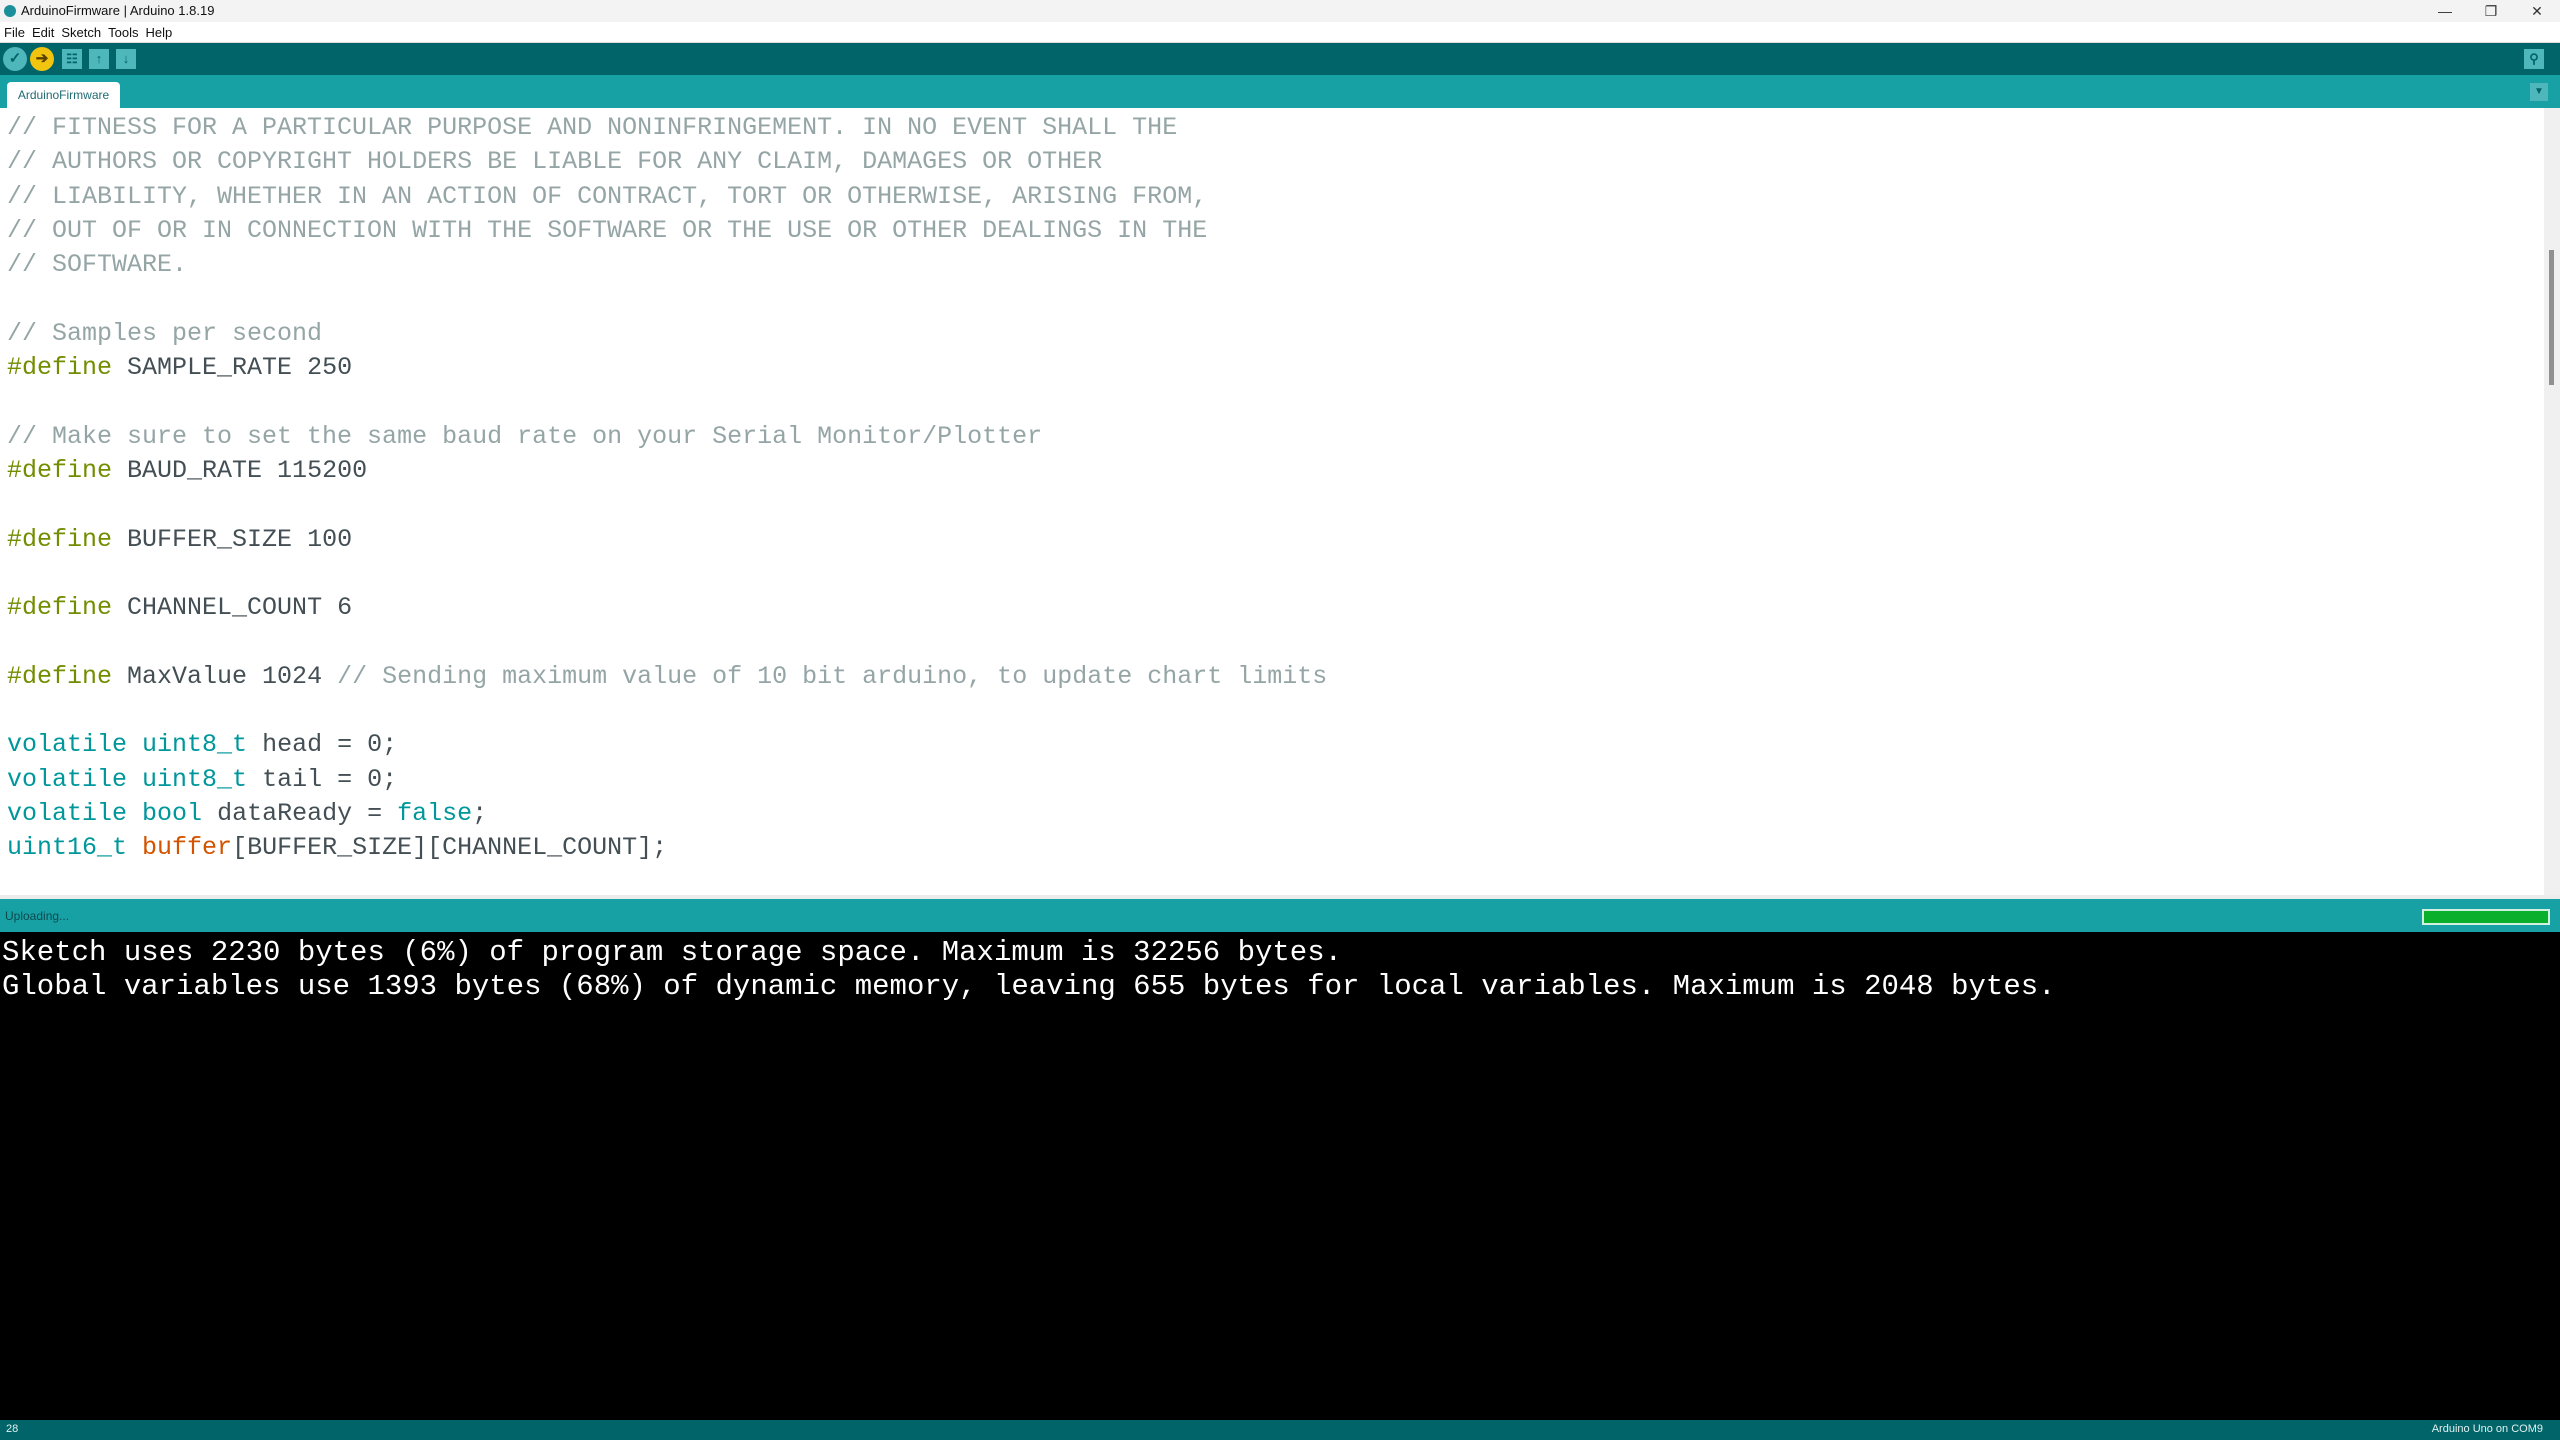 The image size is (2560, 1440). What do you see at coordinates (322, 745) in the screenshot?
I see `code-token-norm: head = 0;` at bounding box center [322, 745].